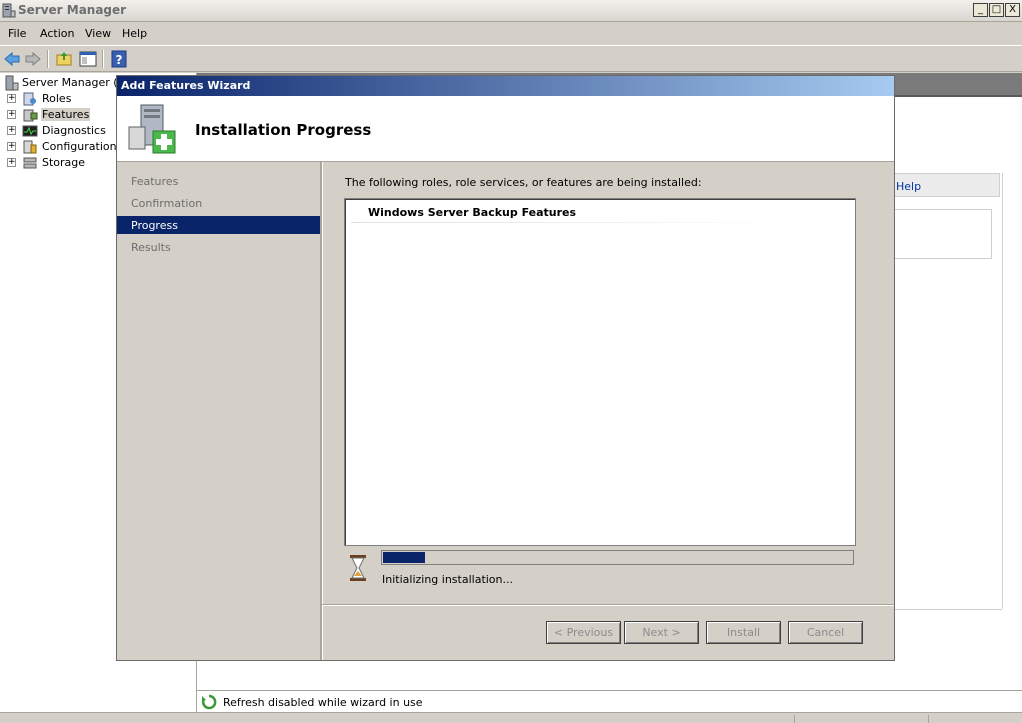 This screenshot has width=1022, height=723. Describe the element at coordinates (30, 131) in the screenshot. I see `diagnostics-icon` at that location.